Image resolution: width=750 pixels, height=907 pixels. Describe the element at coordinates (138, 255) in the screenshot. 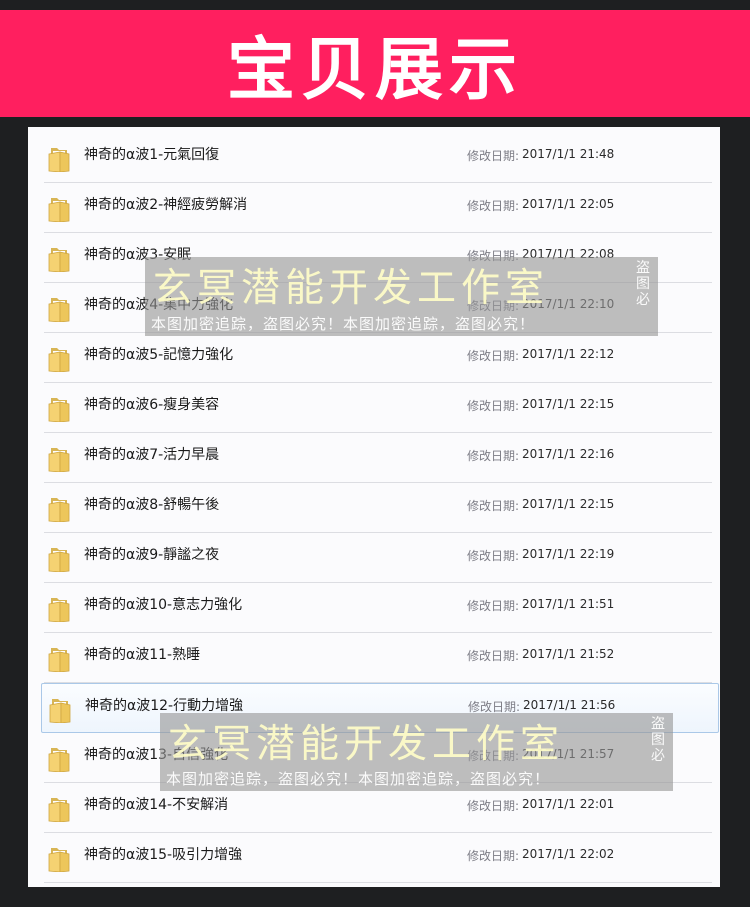

I see `file-name: 神奇的α波3-安眠` at that location.